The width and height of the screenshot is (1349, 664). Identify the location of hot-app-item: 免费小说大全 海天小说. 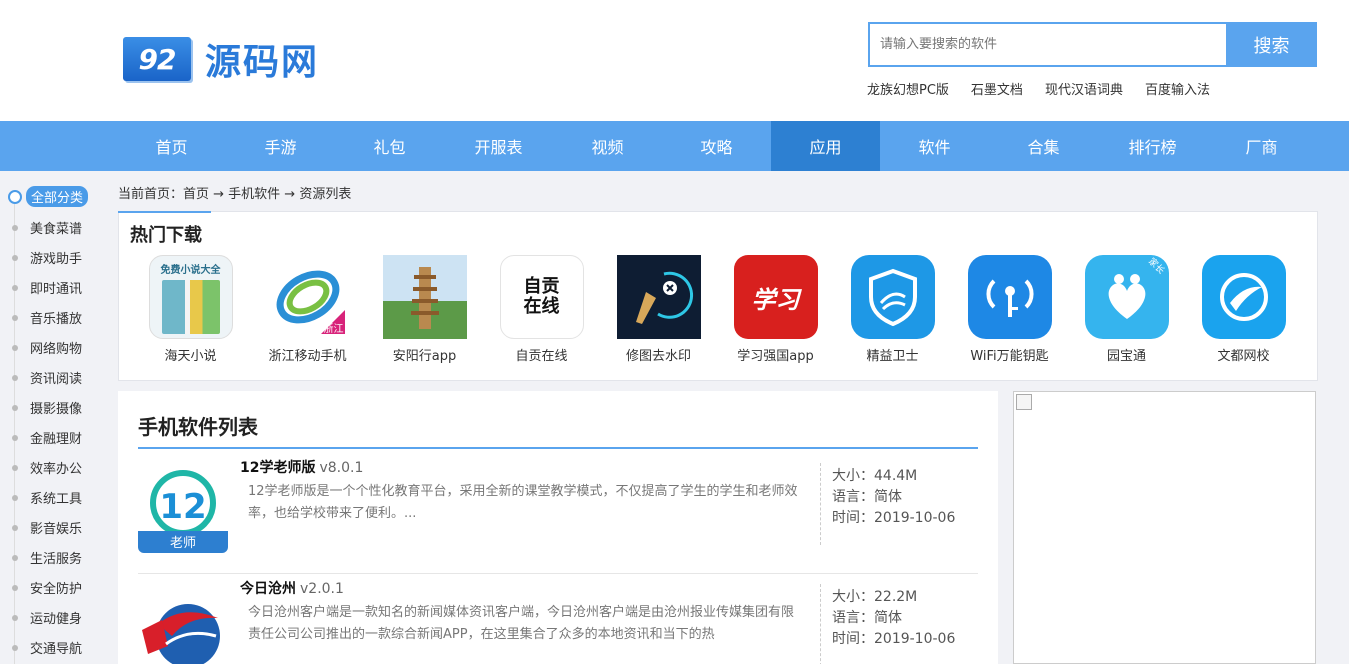
(190, 309).